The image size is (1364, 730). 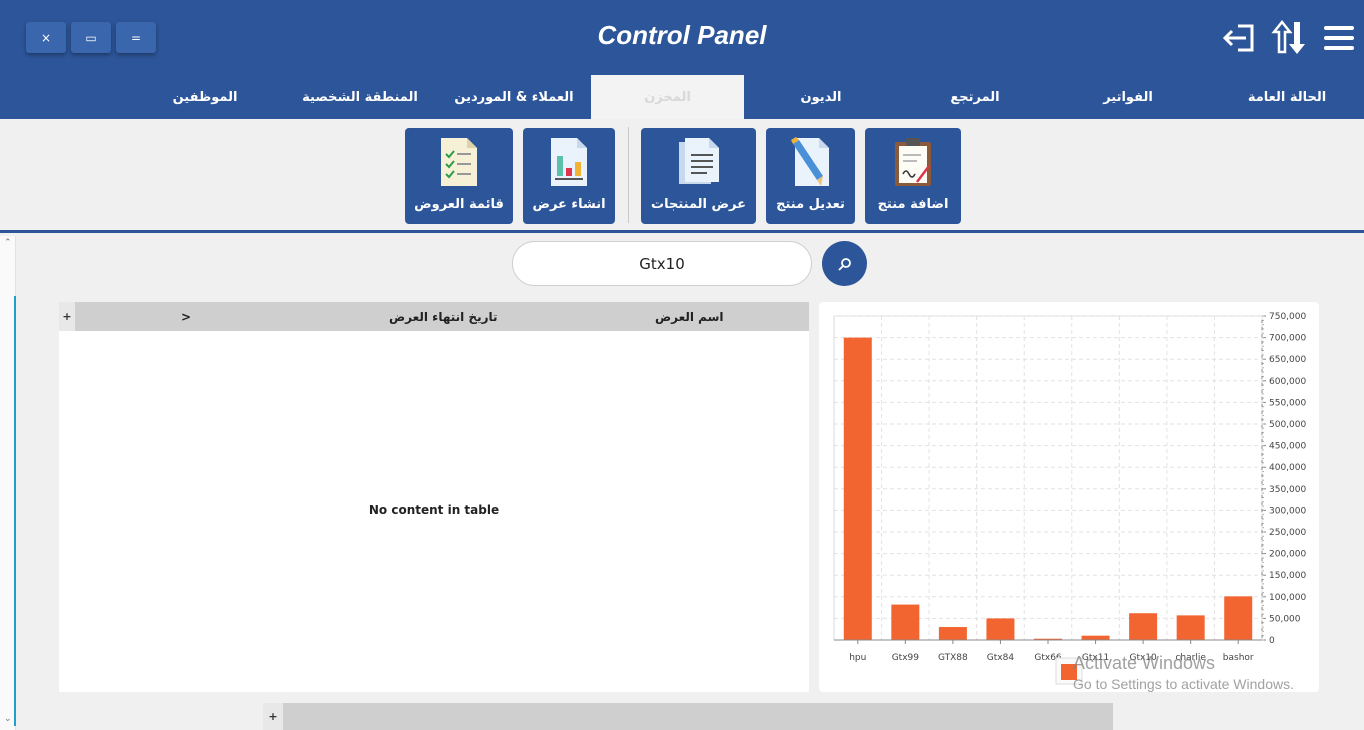 I want to click on tab-invoices: الفواتير, so click(x=1128, y=97).